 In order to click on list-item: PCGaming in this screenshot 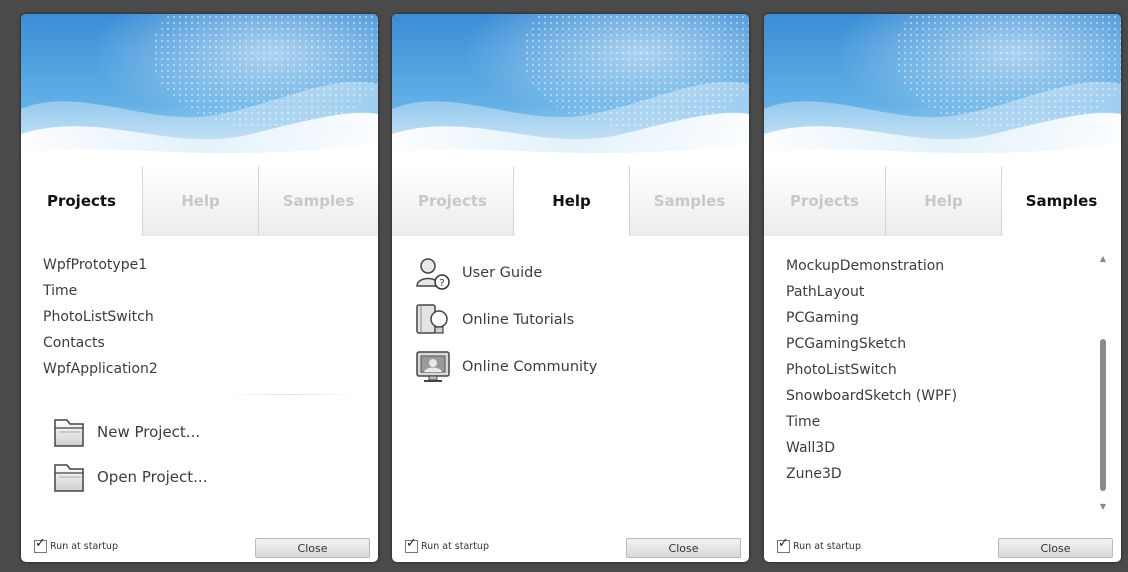, I will do `click(871, 318)`.